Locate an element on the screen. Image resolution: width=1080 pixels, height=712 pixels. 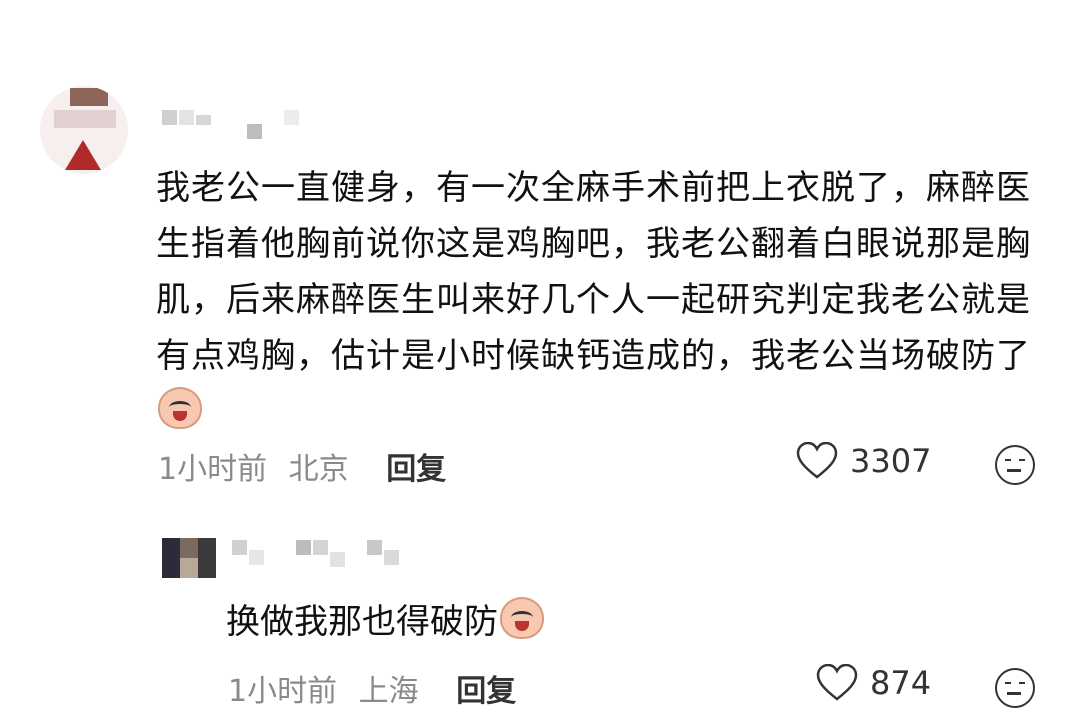
reply-more-options-icon is located at coordinates (1015, 688).